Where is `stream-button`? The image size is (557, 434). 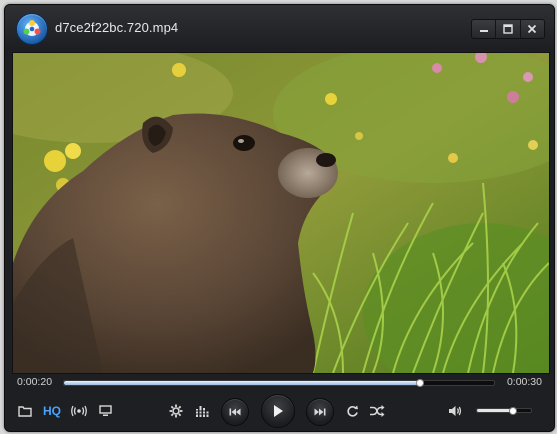
stream-button is located at coordinates (79, 411).